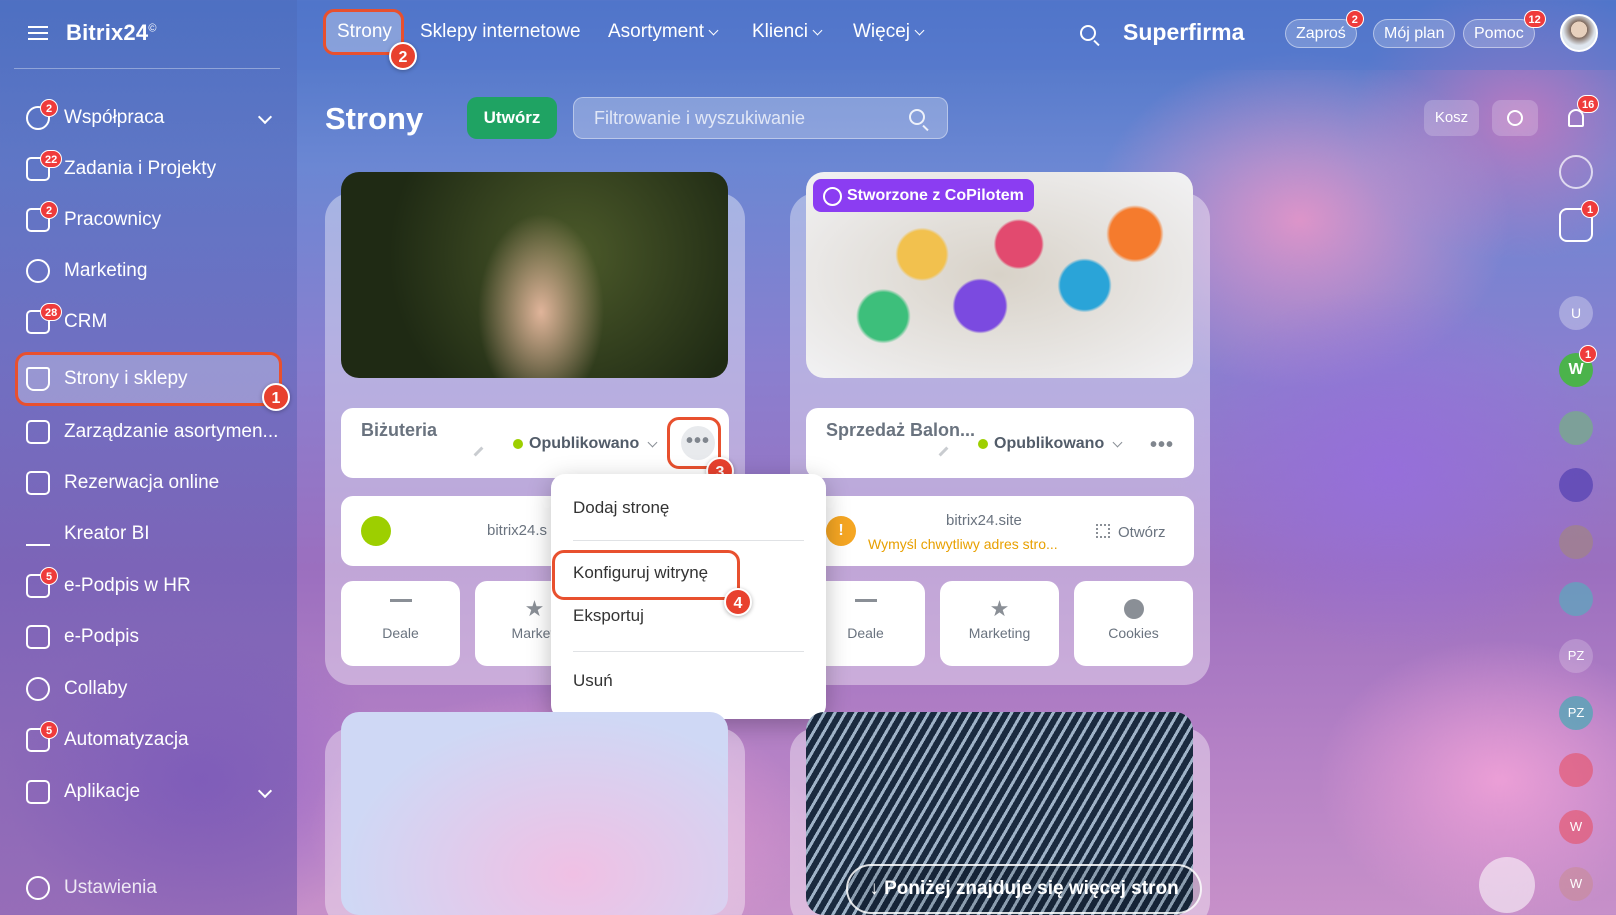 This screenshot has width=1616, height=915. I want to click on sidebar-item-pracownicy: 2 Pracownicy, so click(156, 220).